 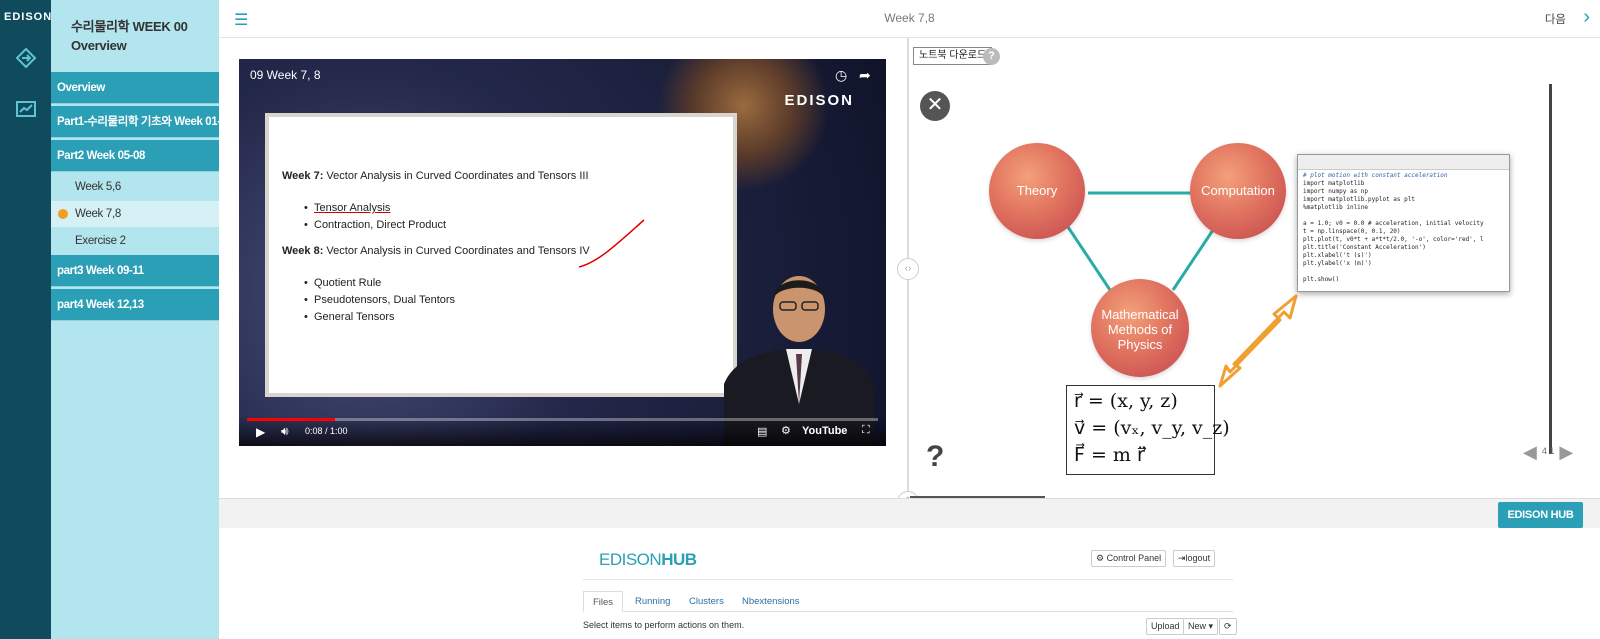 What do you see at coordinates (1352, 231) in the screenshot?
I see `code-line: t = np.linspace(0, 0.1, 20)` at bounding box center [1352, 231].